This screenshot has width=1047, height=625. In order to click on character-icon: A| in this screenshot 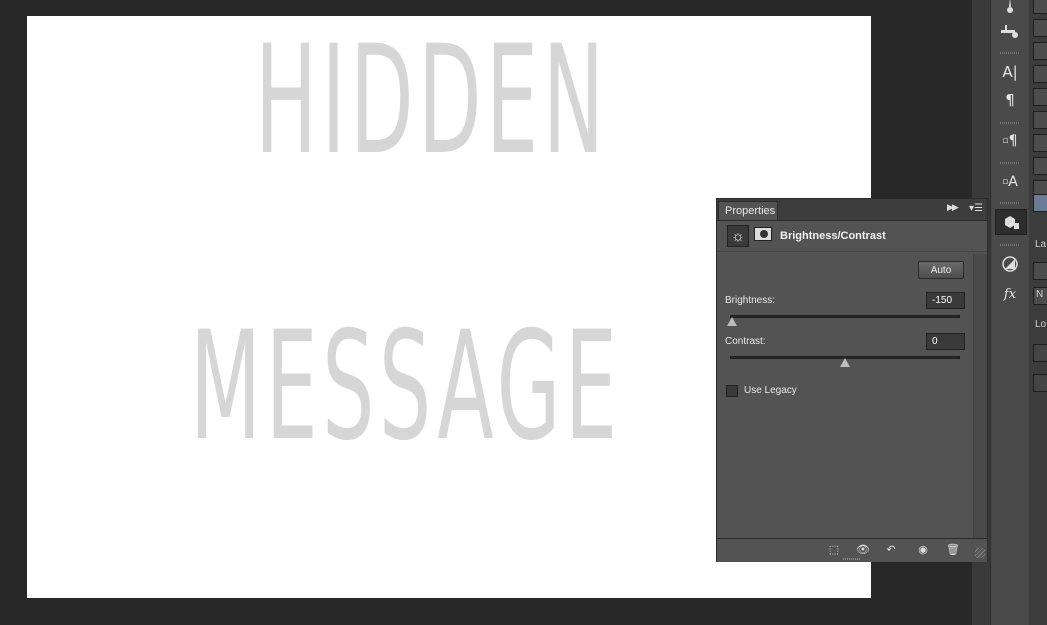, I will do `click(1010, 72)`.